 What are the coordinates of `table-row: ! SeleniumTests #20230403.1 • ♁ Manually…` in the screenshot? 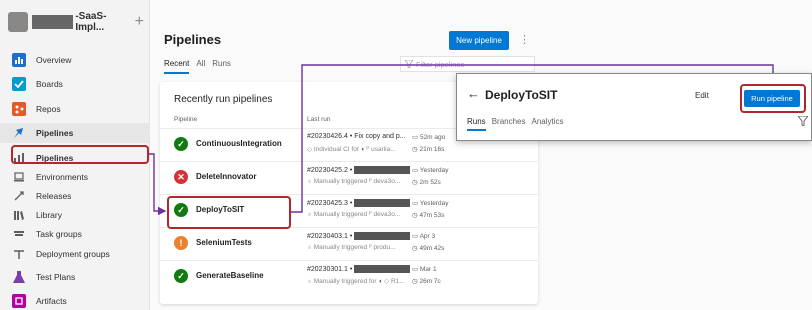 It's located at (349, 242).